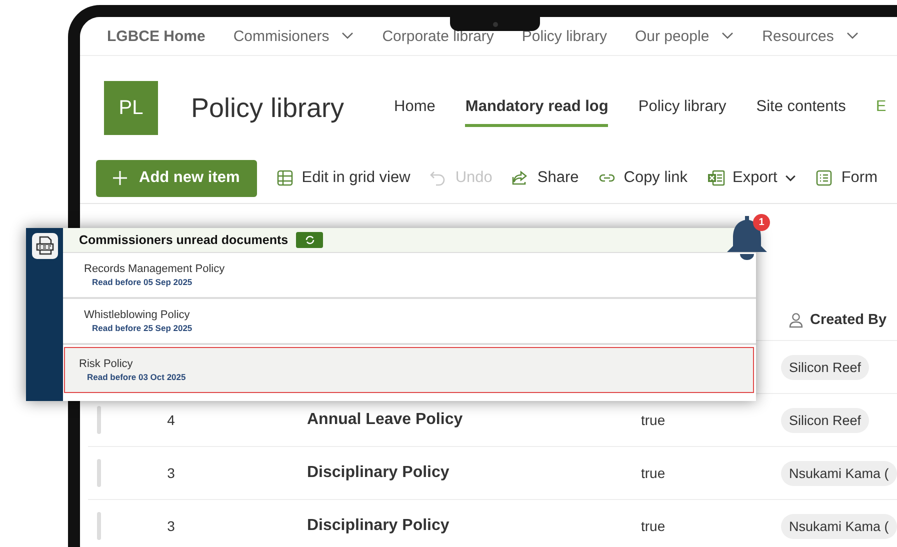  I want to click on top-nav-item: Policy library, so click(564, 36).